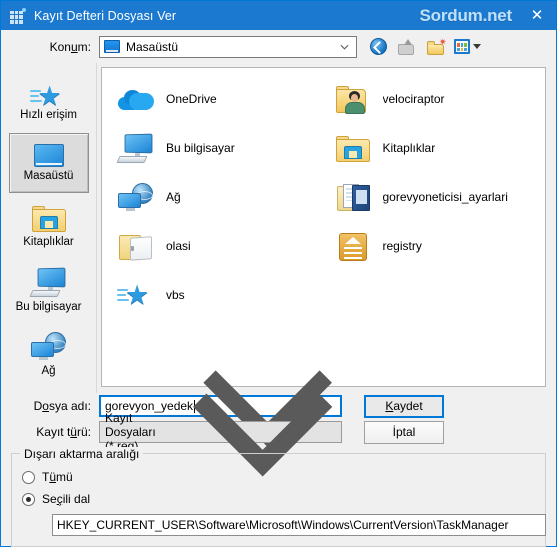 Image resolution: width=557 pixels, height=547 pixels. I want to click on sidebar-item-libraries: Kitaplıklar, so click(49, 227).